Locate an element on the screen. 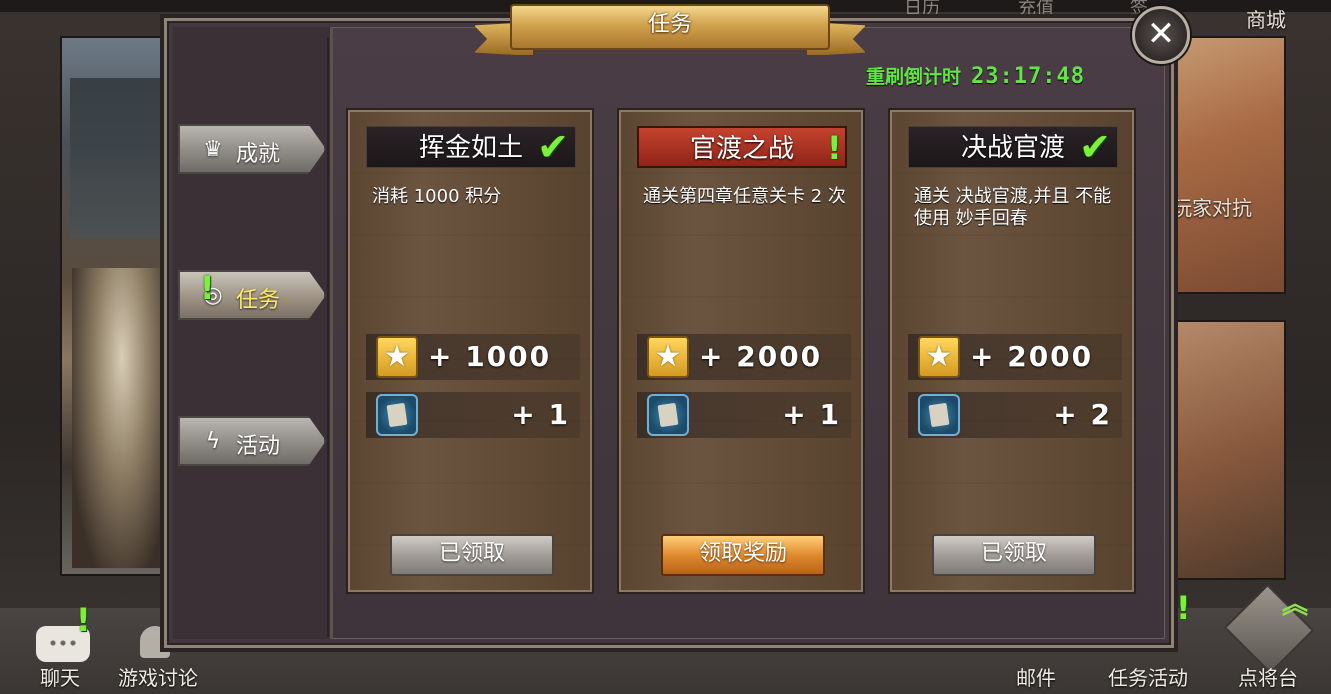 This screenshot has width=1331, height=694. mail-button: 邮件 is located at coordinates (1036, 676).